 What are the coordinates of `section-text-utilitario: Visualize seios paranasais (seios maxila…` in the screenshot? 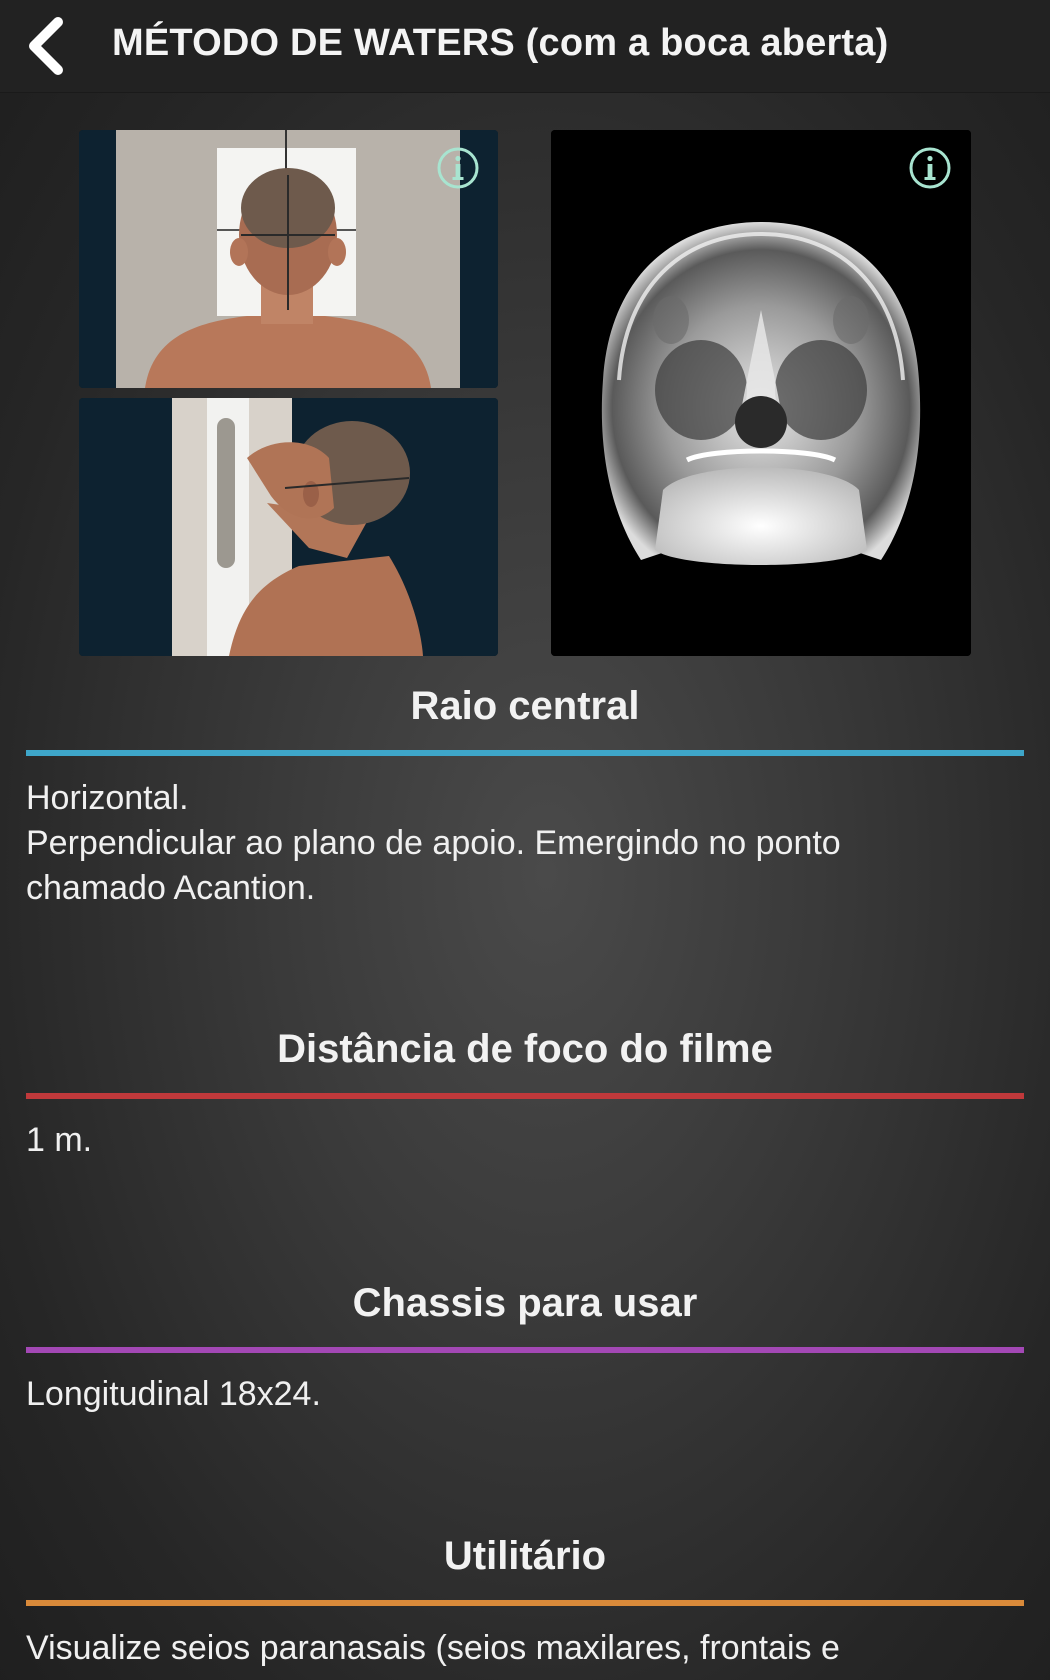 It's located at (526, 1648).